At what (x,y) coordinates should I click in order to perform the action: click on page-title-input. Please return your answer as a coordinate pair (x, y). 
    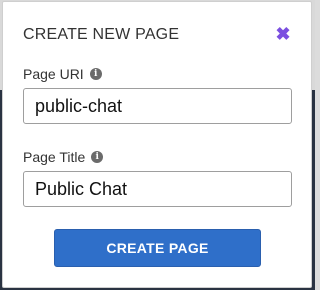
    Looking at the image, I should click on (157, 189).